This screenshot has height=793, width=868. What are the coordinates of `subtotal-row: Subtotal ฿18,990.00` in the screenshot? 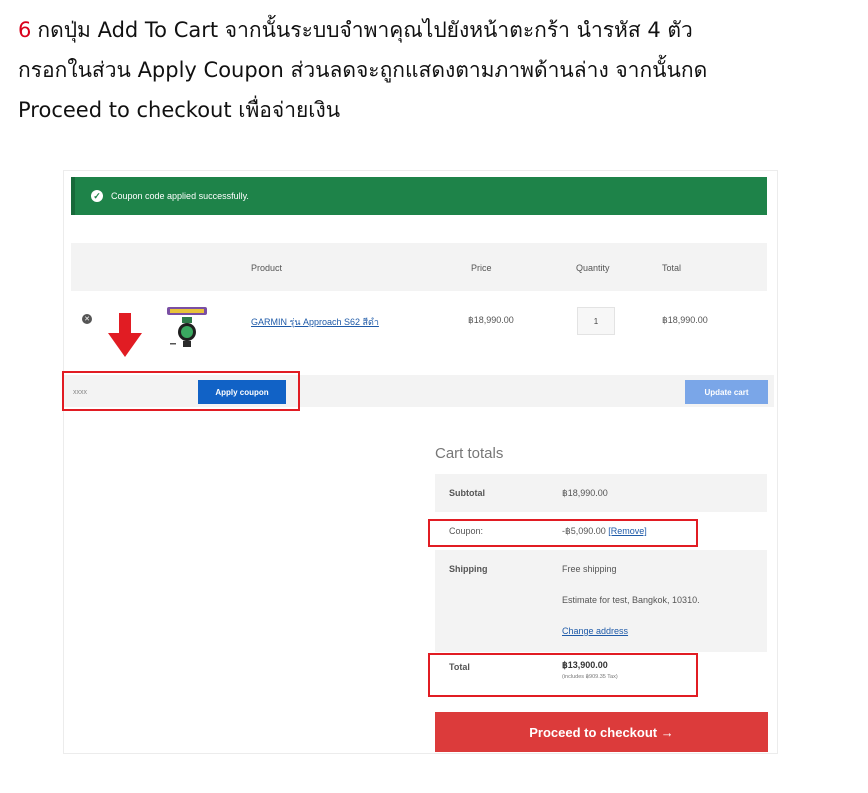 It's located at (601, 493).